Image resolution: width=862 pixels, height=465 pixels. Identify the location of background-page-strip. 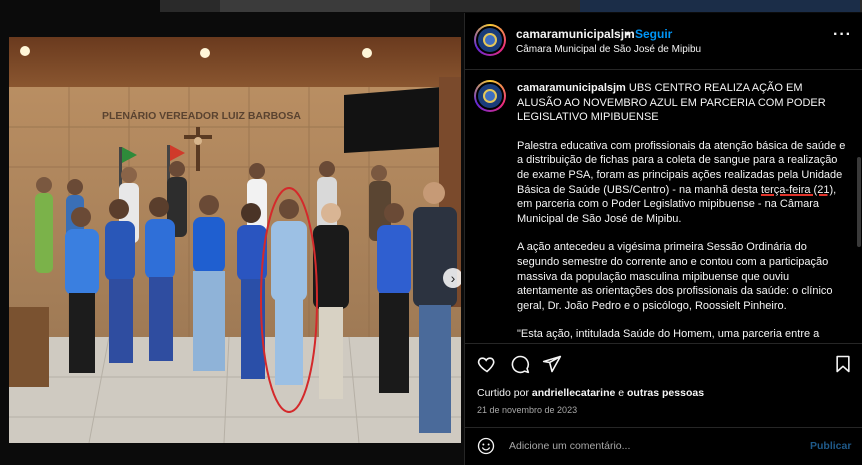
(511, 6).